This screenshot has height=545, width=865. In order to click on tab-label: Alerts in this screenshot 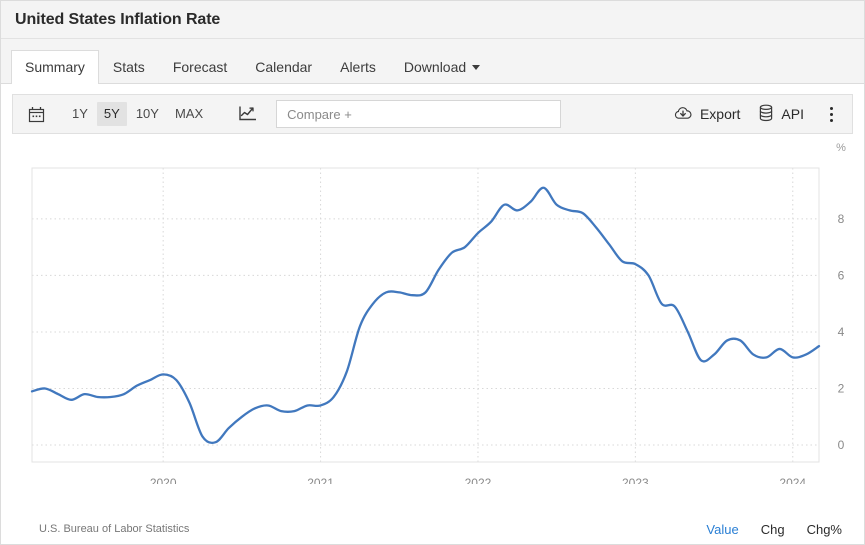, I will do `click(358, 67)`.